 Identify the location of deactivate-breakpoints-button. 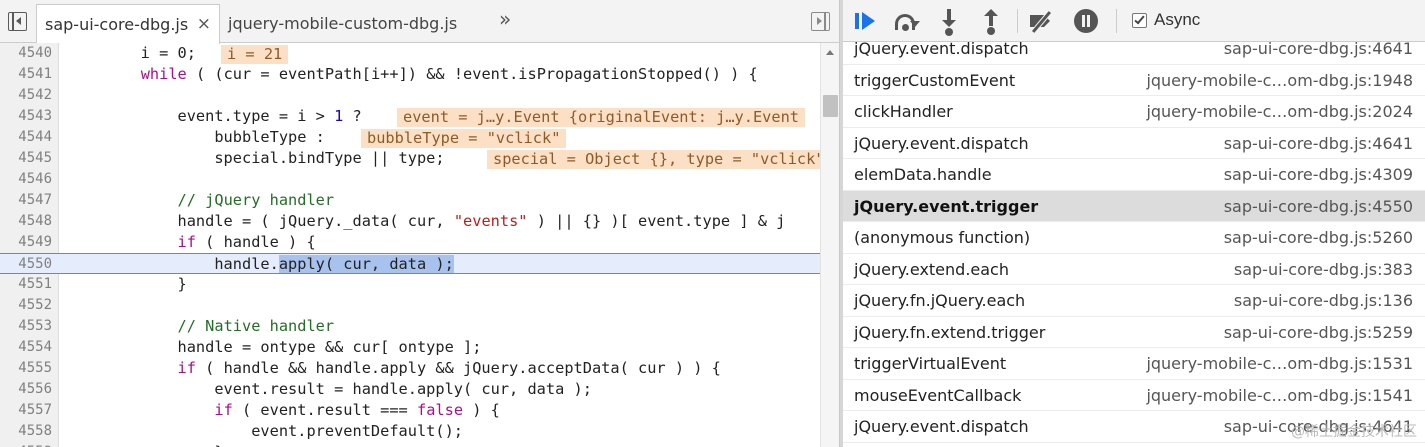
(1042, 21).